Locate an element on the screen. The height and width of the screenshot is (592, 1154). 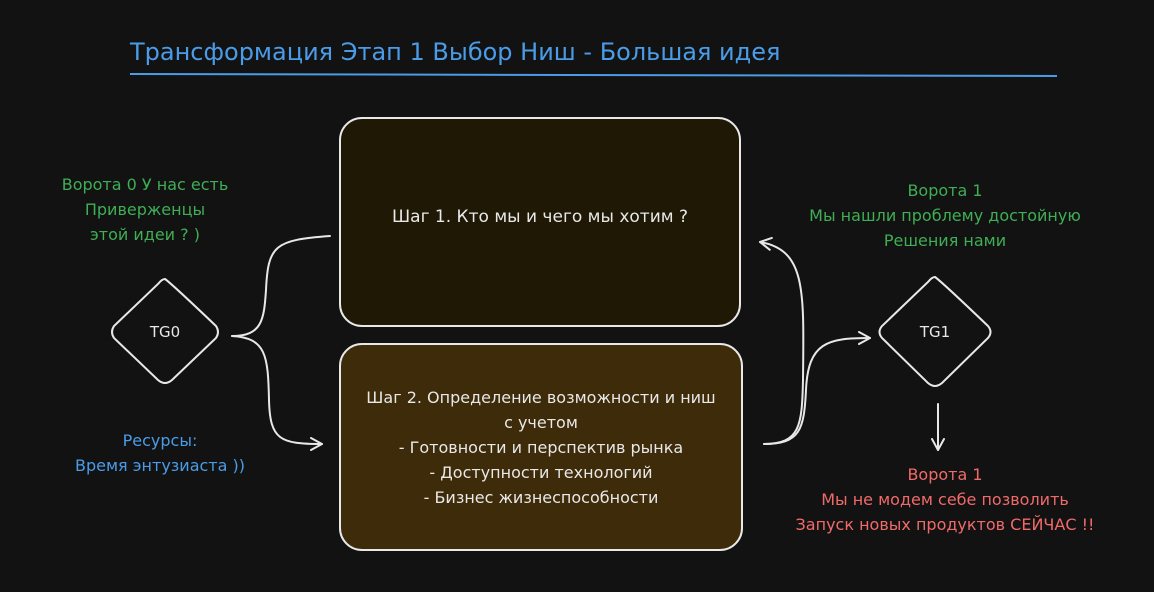
tg0-label: TG0 is located at coordinates (165, 332).